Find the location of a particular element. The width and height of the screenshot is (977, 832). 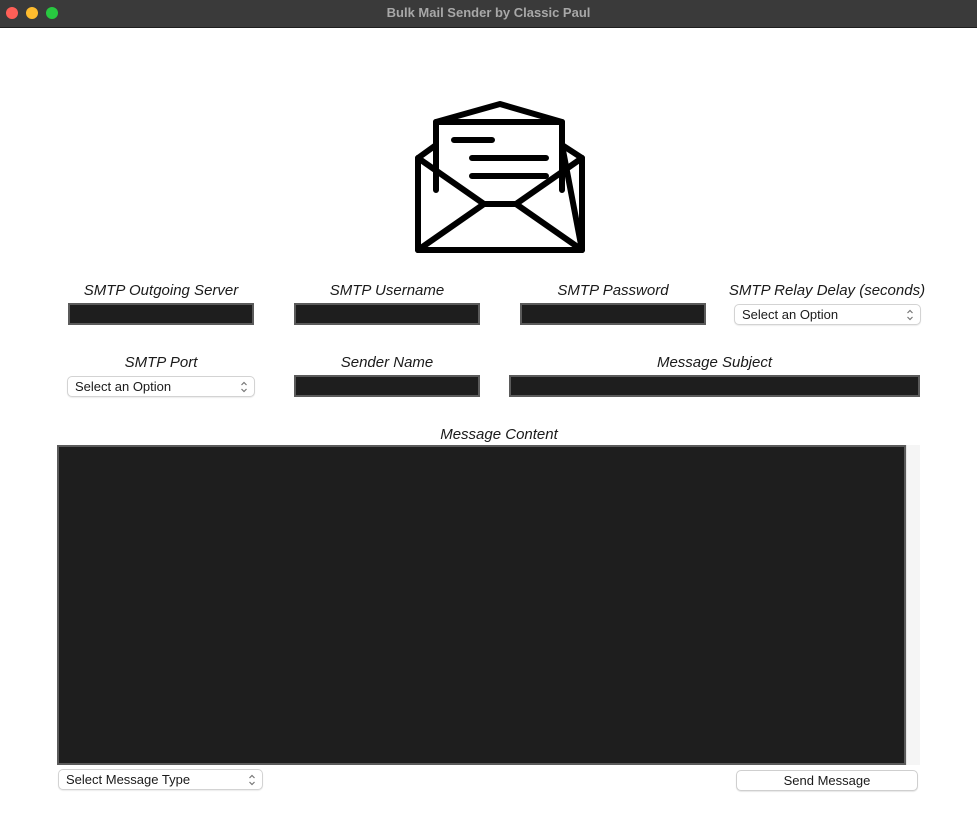

send-message-button: Send Message is located at coordinates (827, 780).